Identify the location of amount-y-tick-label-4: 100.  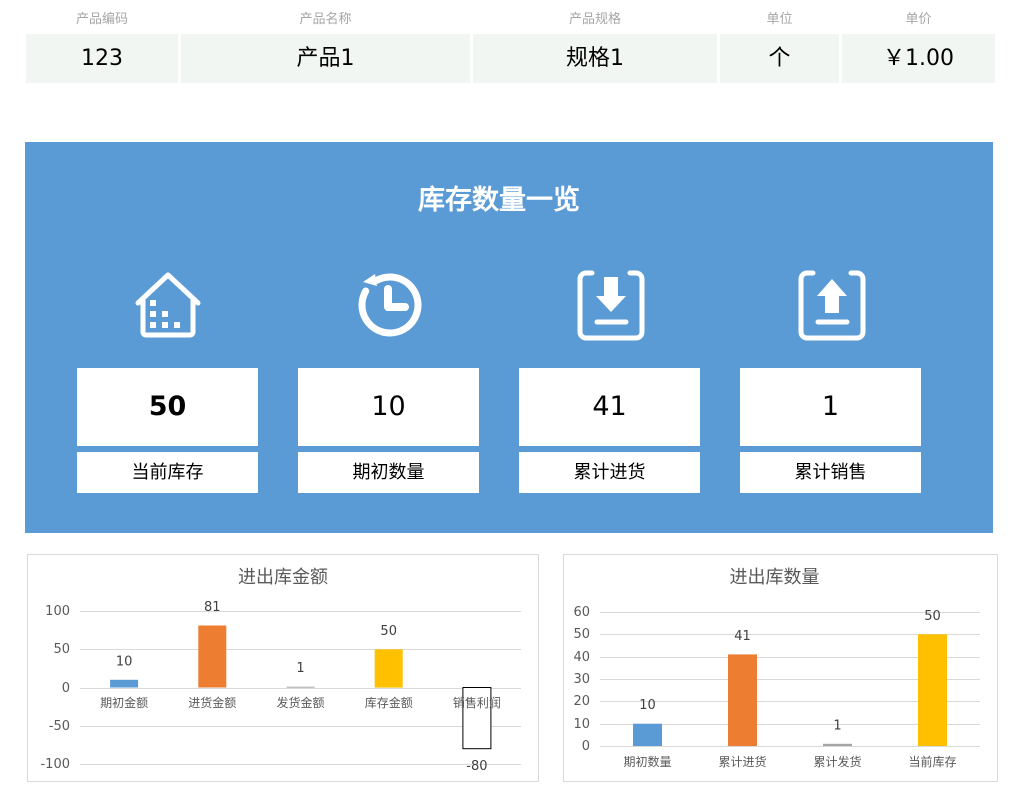
(57, 611).